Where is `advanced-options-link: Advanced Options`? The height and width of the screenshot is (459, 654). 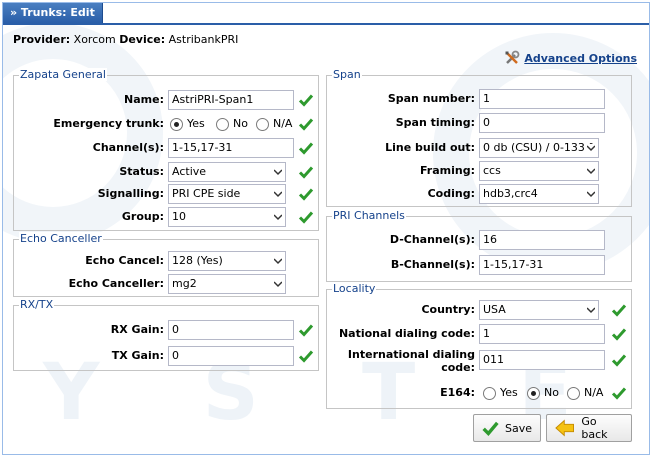 advanced-options-link: Advanced Options is located at coordinates (580, 58).